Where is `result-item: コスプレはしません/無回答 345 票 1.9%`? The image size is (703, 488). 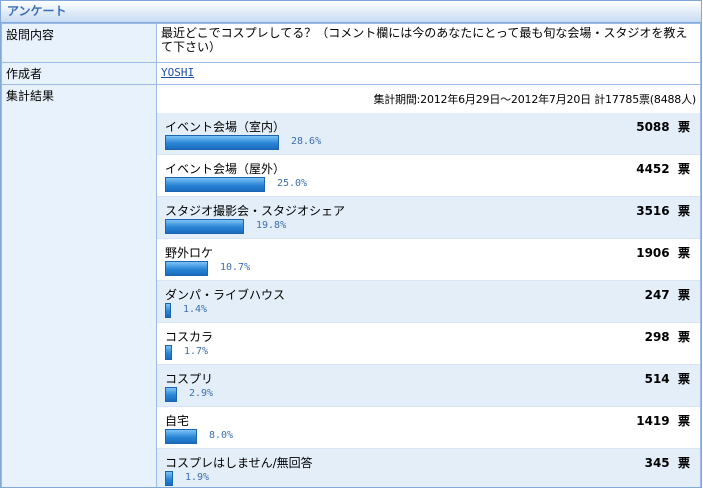
result-item: コスプレはしません/無回答 345 票 1.9% is located at coordinates (428, 468).